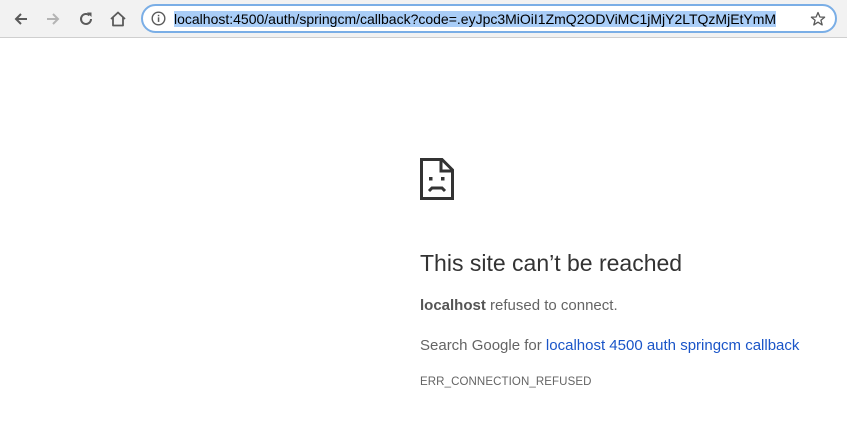 The image size is (847, 428). I want to click on home-button, so click(118, 19).